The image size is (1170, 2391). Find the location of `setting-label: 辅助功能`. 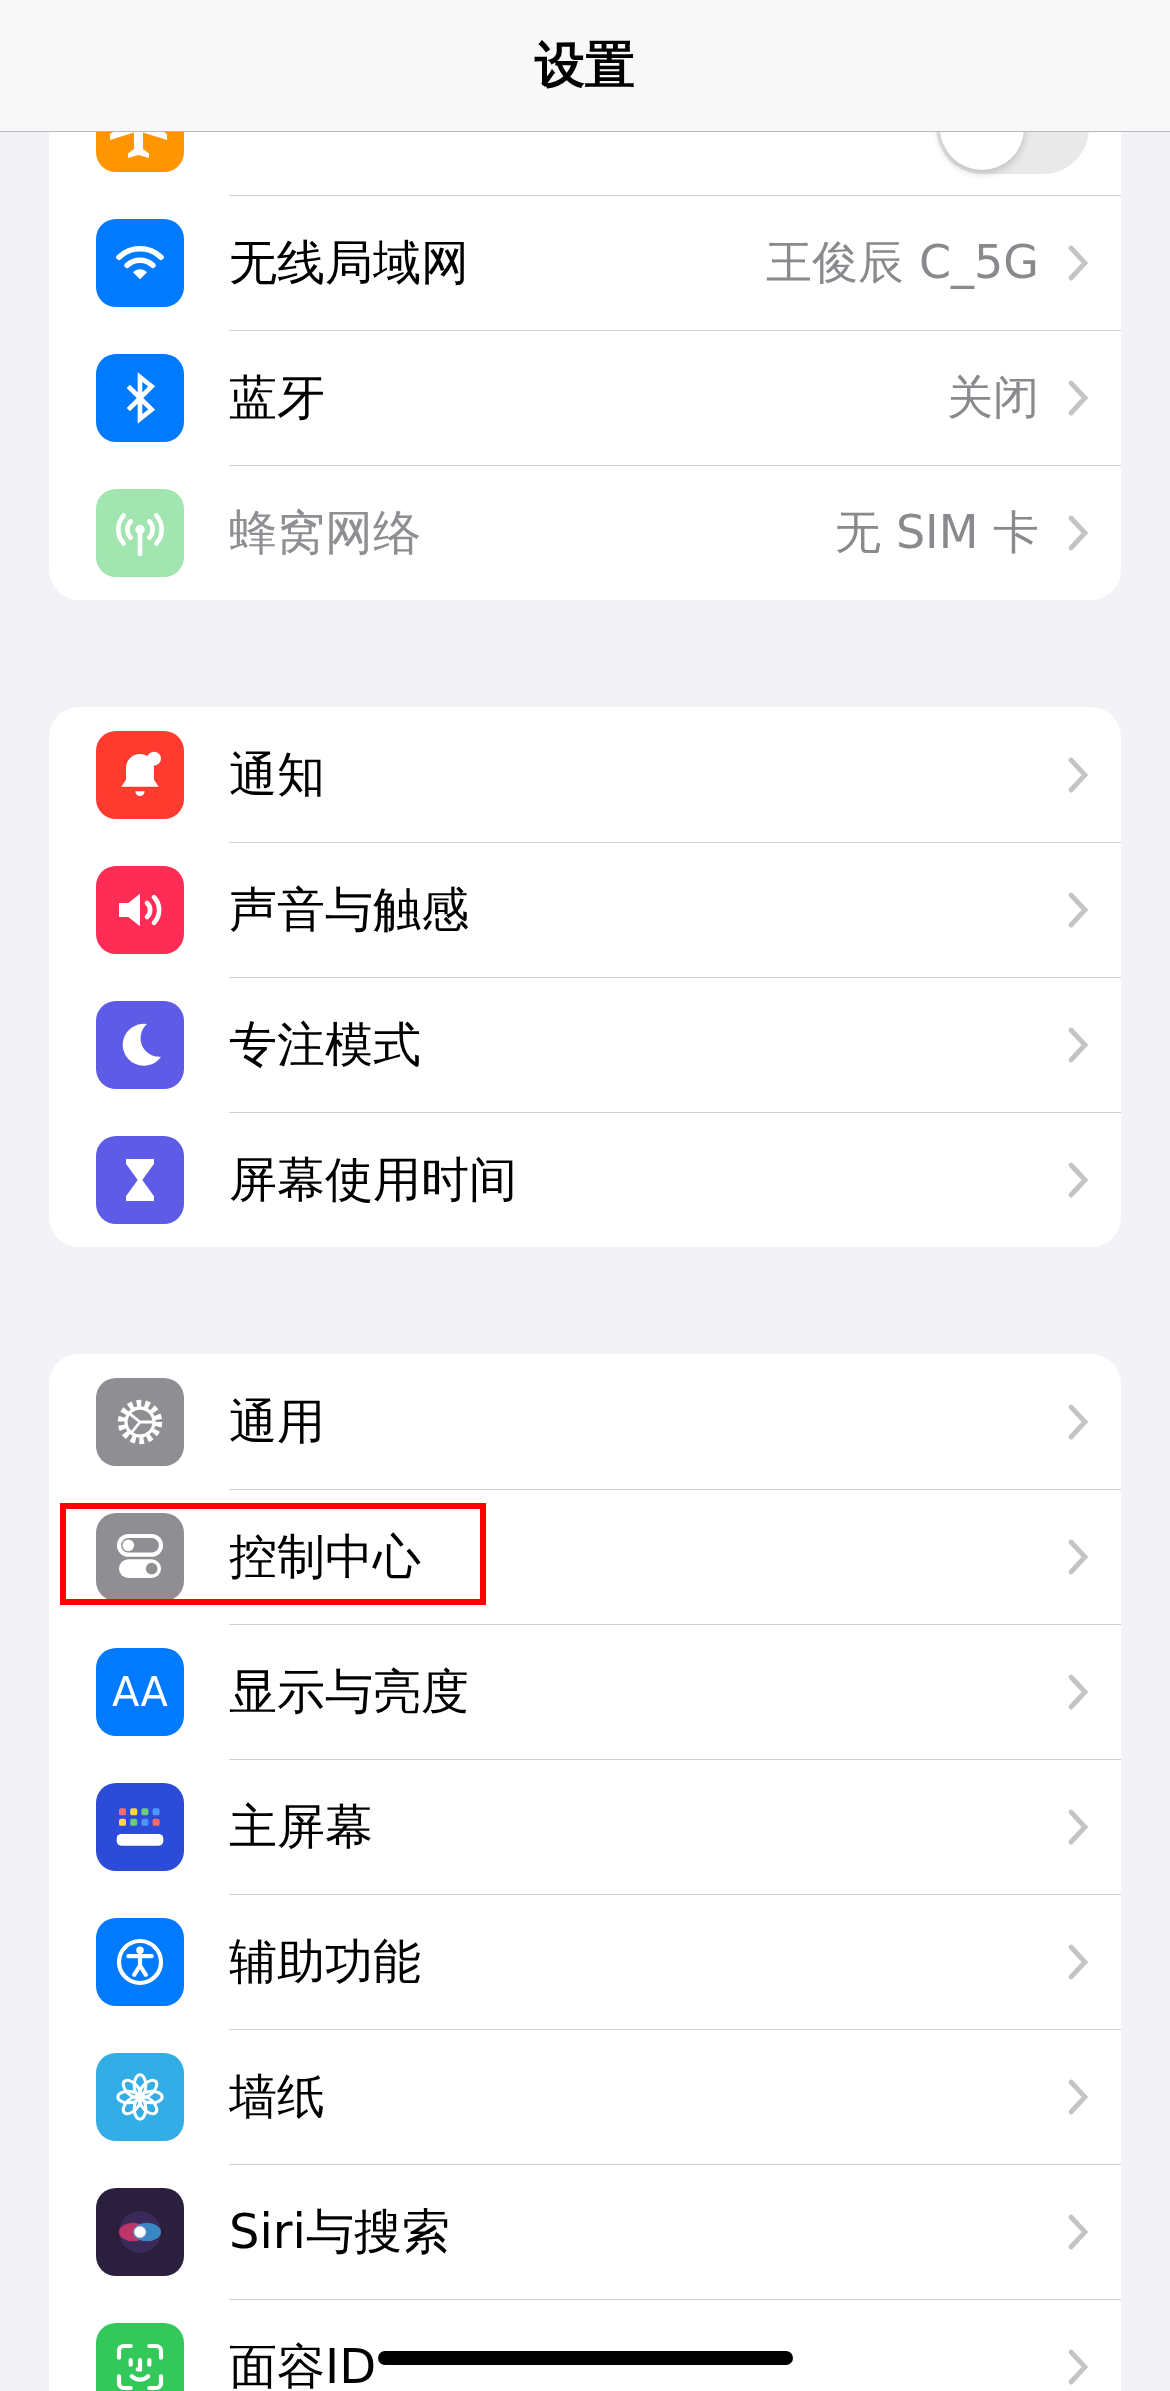

setting-label: 辅助功能 is located at coordinates (325, 1962).